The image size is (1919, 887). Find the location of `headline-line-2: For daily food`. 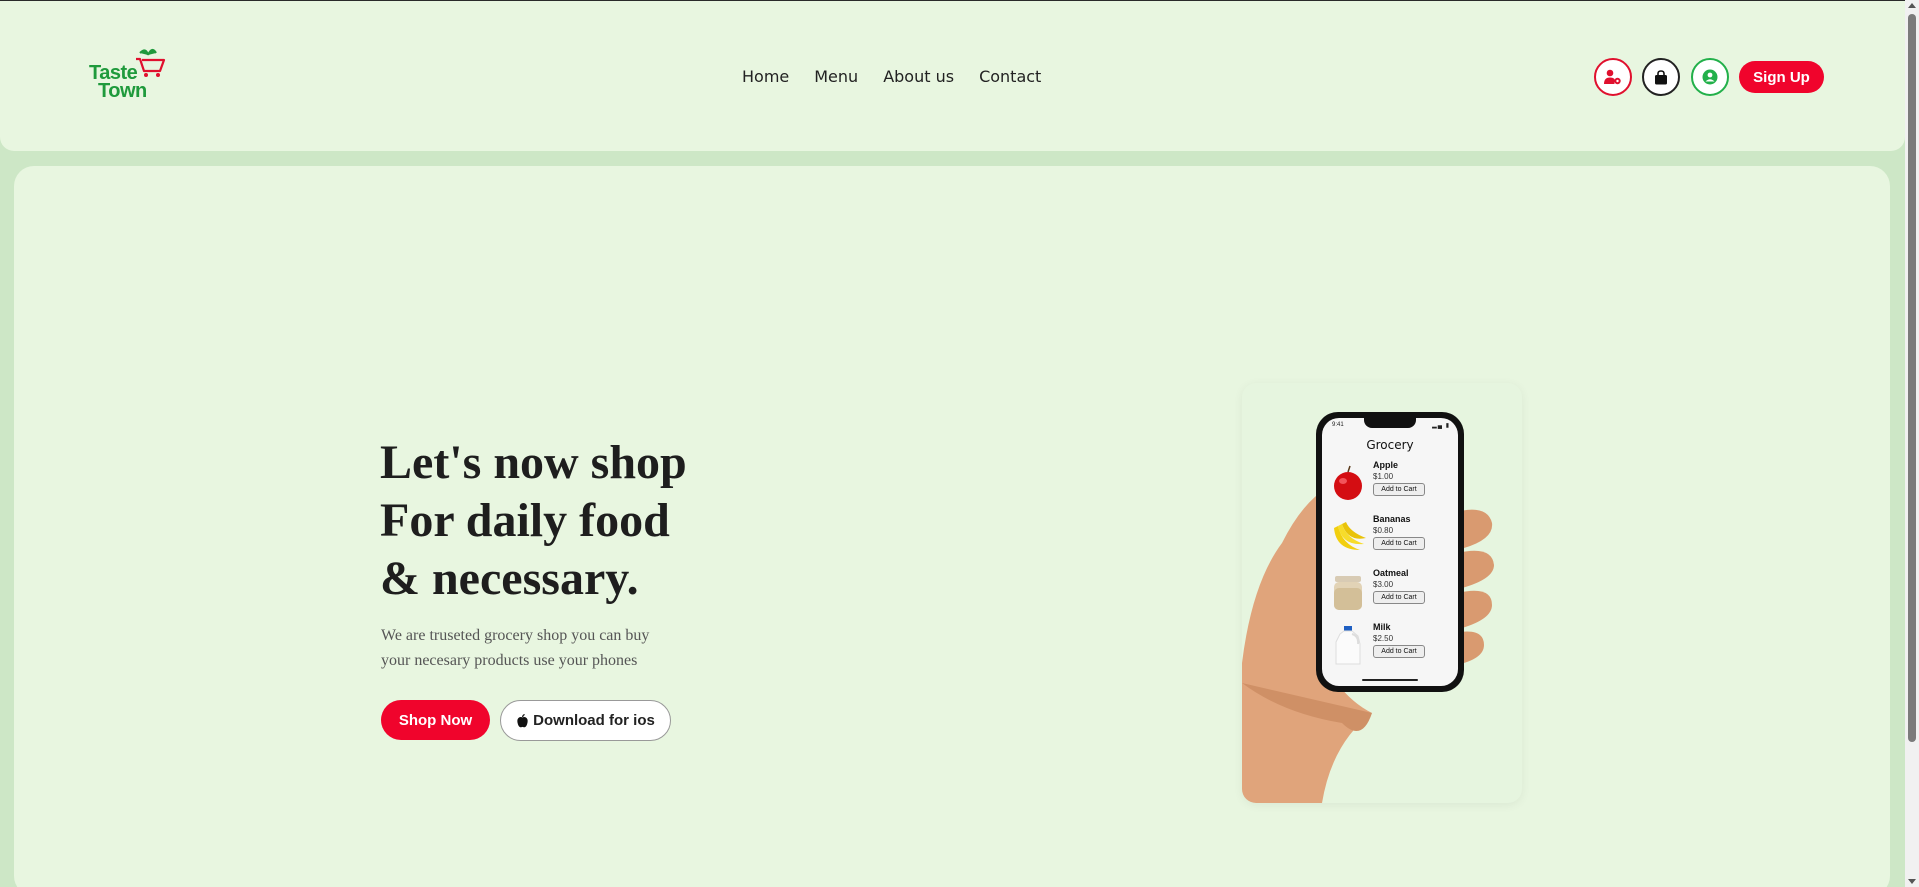

headline-line-2: For daily food is located at coordinates (525, 520).